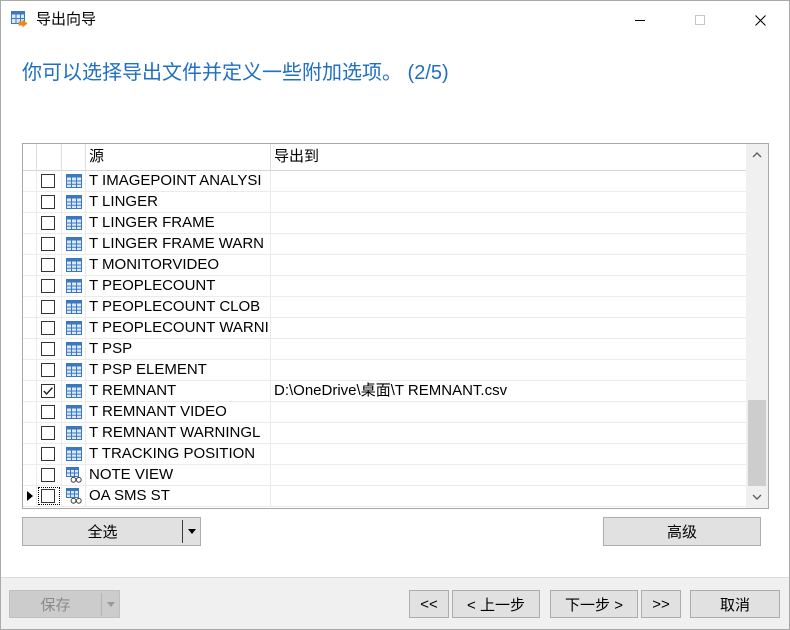 The image size is (790, 630). What do you see at coordinates (102, 531) in the screenshot?
I see `select-all-button: 全选` at bounding box center [102, 531].